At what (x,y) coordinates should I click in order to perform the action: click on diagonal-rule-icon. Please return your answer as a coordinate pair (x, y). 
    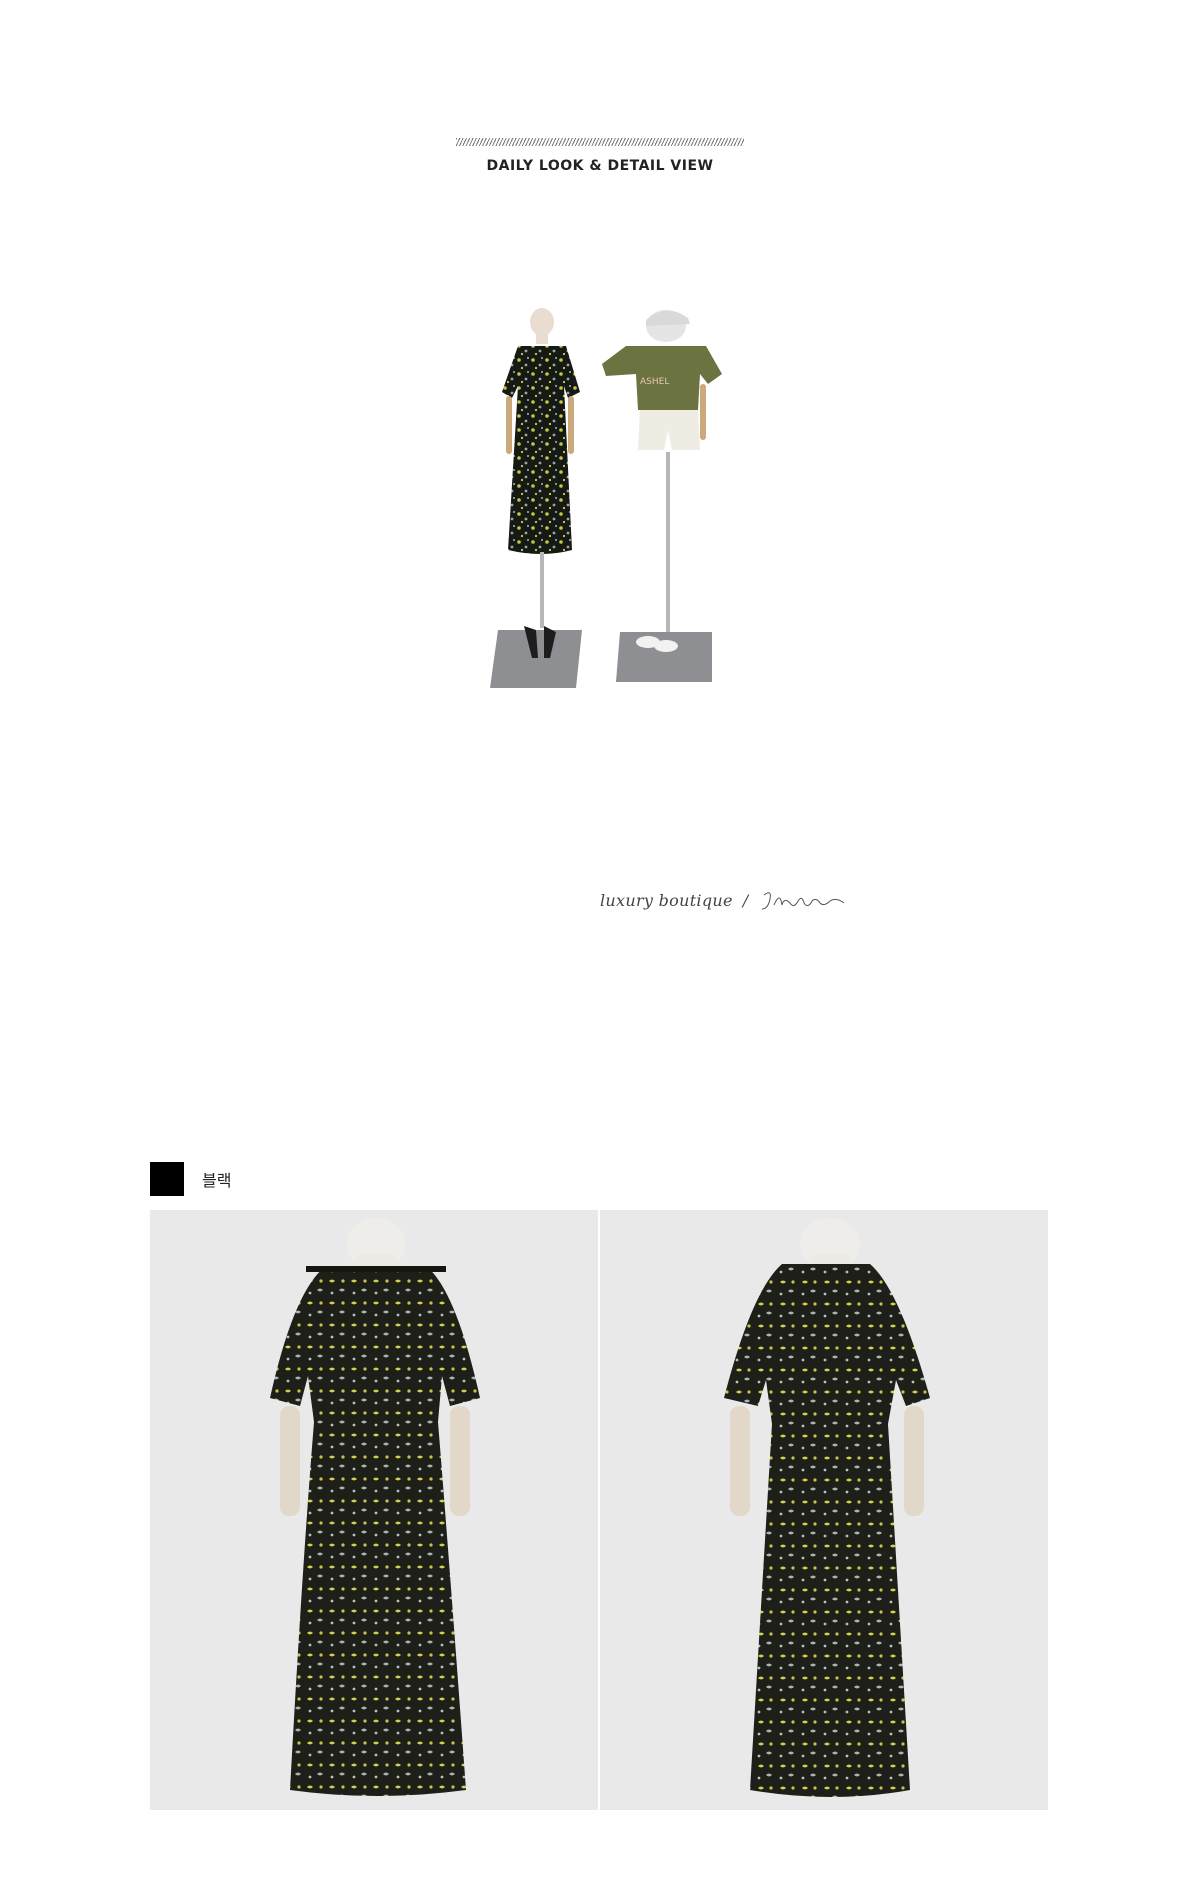
    Looking at the image, I should click on (600, 142).